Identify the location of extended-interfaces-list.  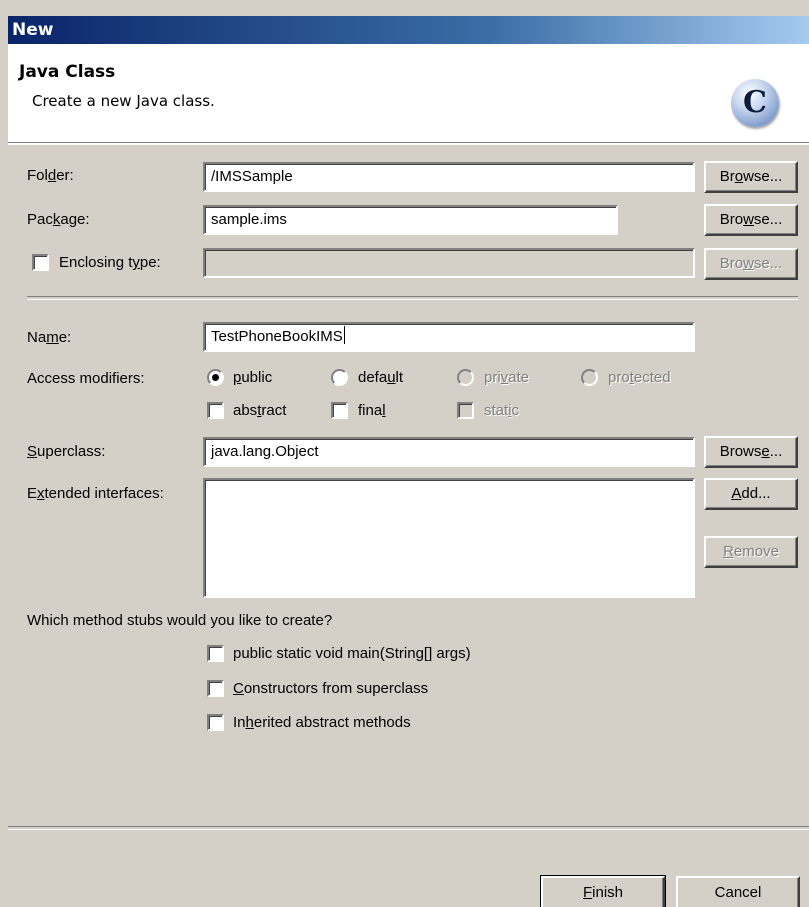
(449, 538).